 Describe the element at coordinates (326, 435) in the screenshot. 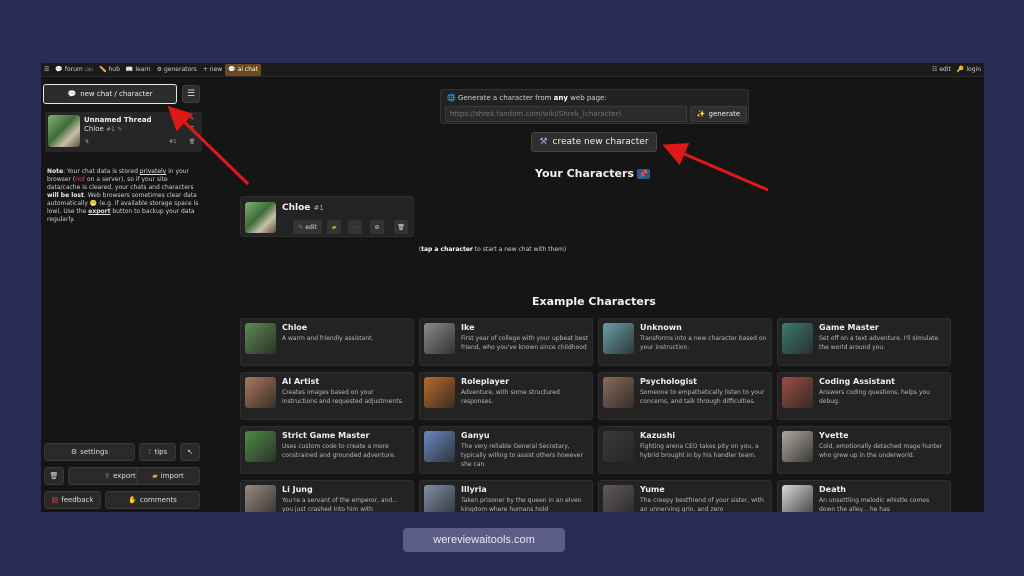

I see `character-name: Strict Game Master` at that location.